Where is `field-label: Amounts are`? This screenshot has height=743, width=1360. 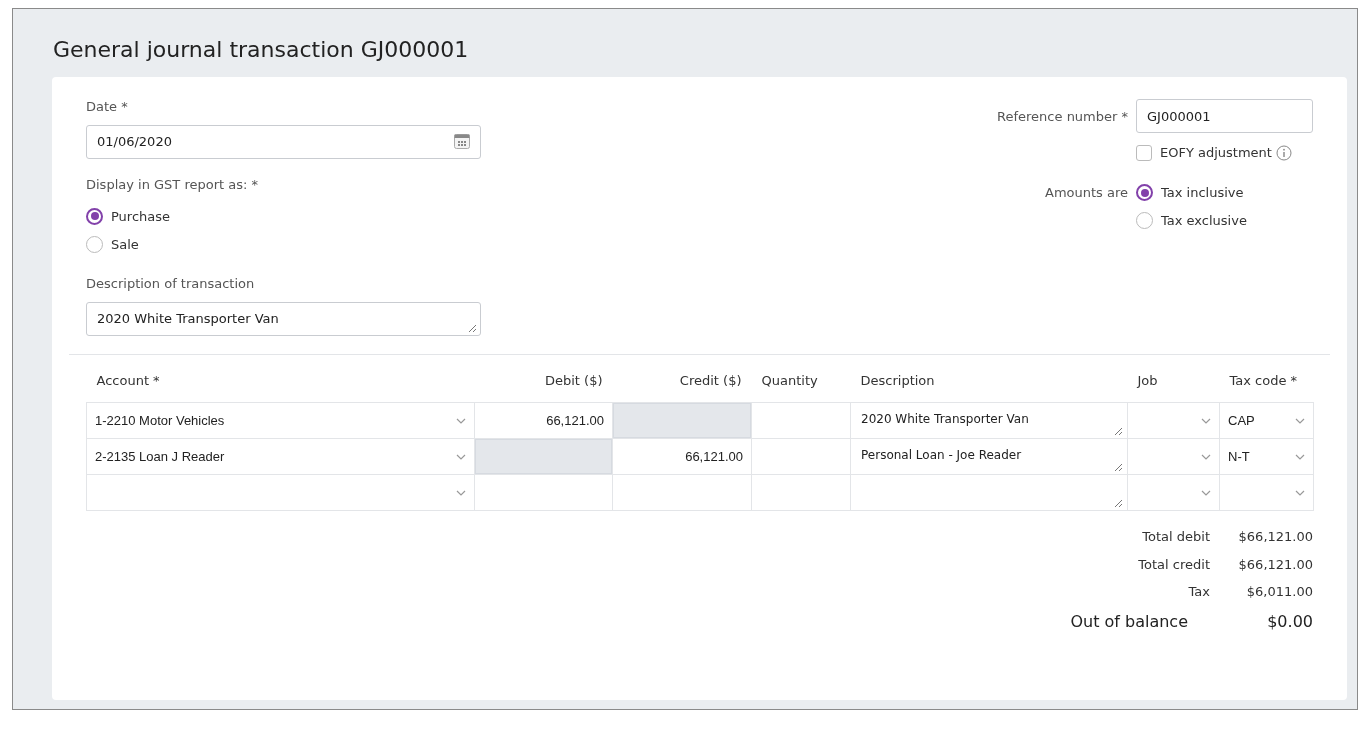
field-label: Amounts are is located at coordinates (1086, 192).